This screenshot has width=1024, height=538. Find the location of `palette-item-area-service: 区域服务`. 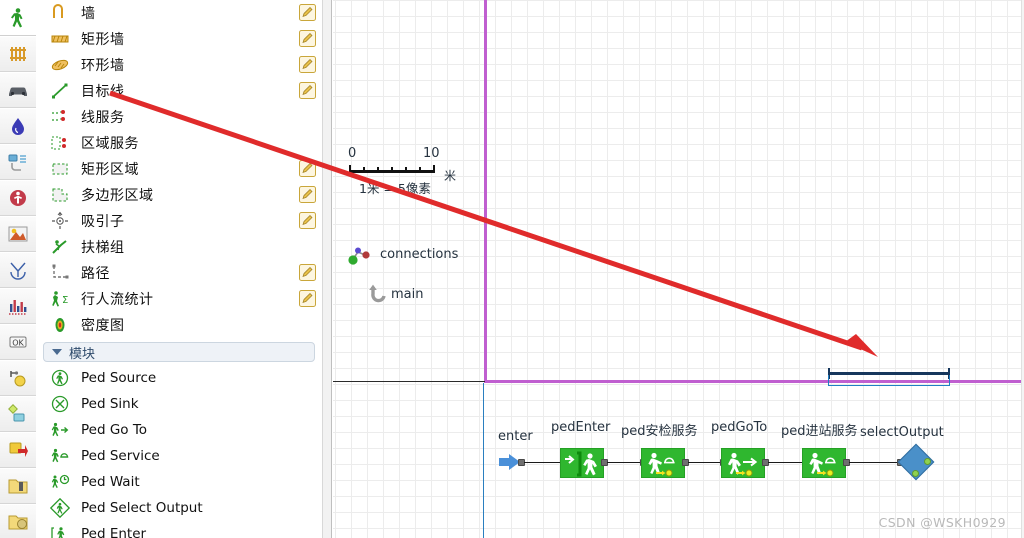

palette-item-area-service: 区域服务 is located at coordinates (179, 143).